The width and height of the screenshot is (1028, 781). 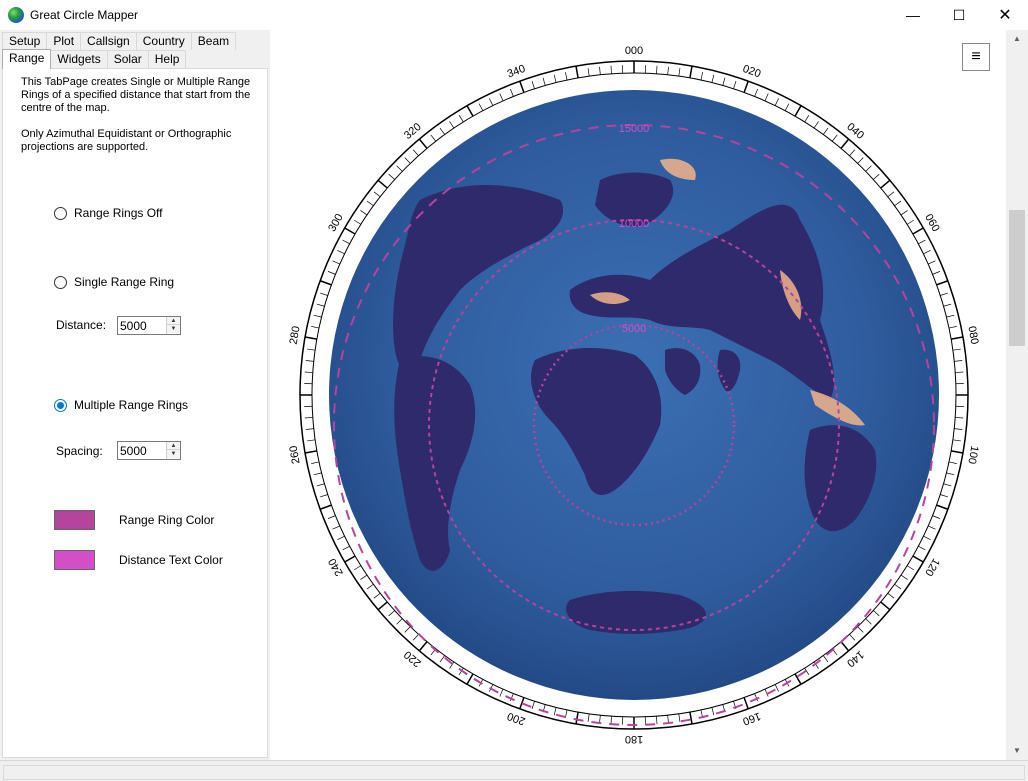 What do you see at coordinates (27, 59) in the screenshot?
I see `tab-range: Range` at bounding box center [27, 59].